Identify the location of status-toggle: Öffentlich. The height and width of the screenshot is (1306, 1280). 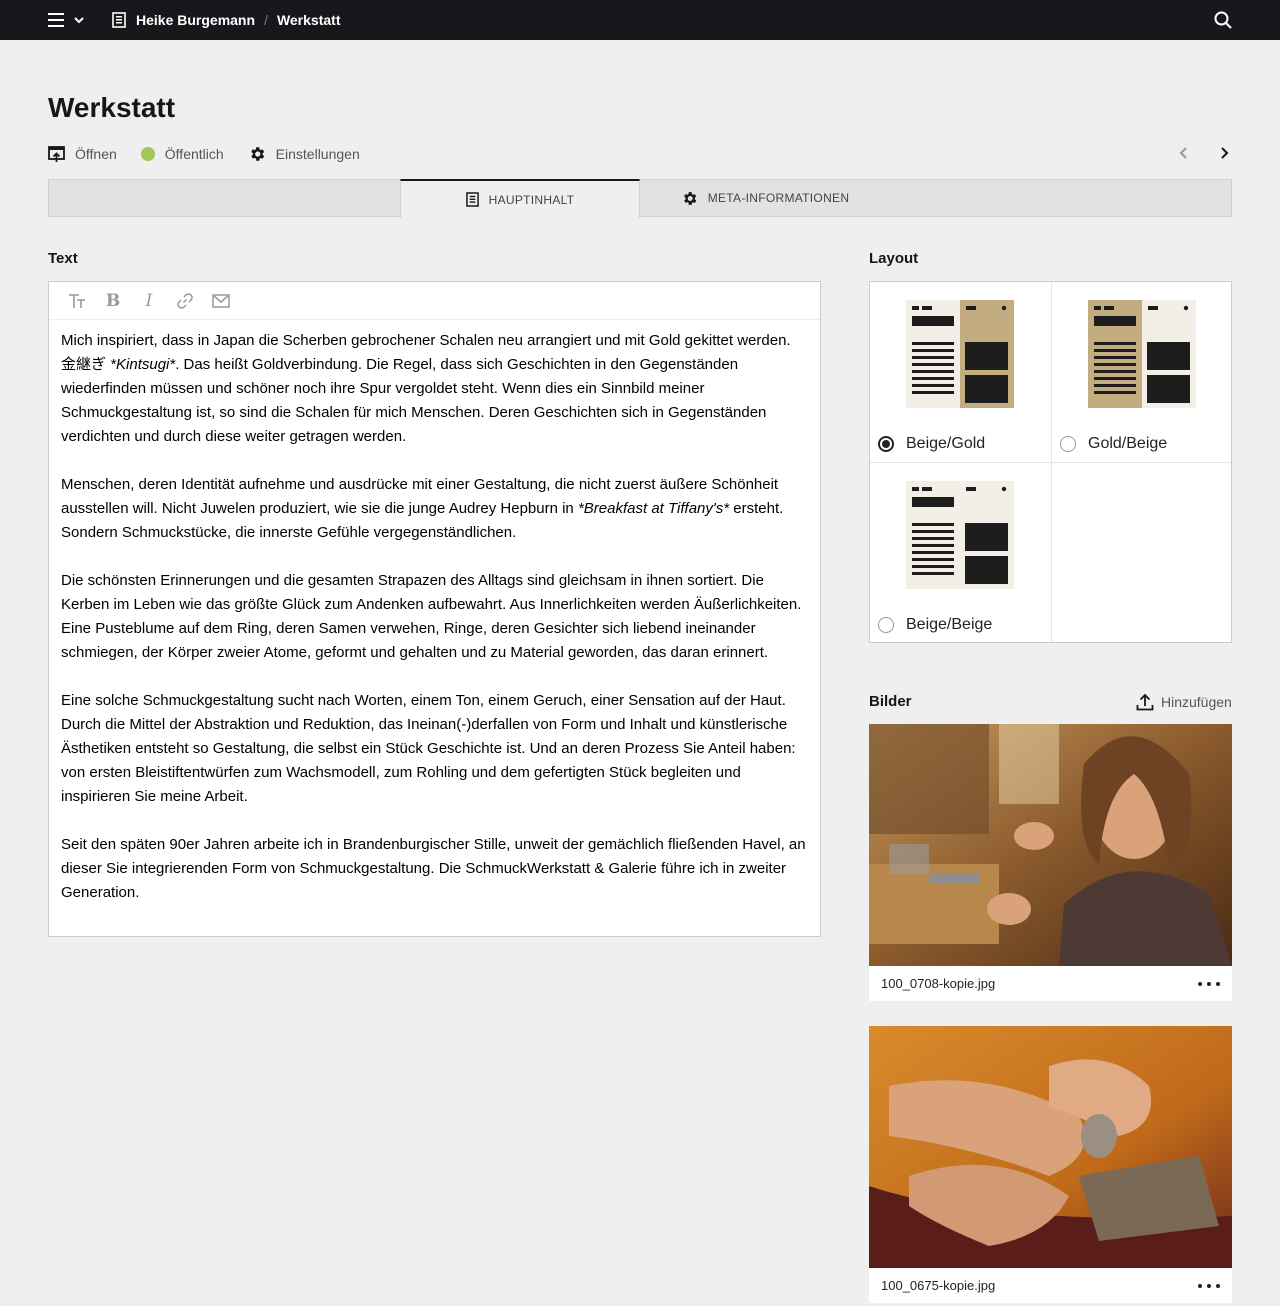
(182, 154).